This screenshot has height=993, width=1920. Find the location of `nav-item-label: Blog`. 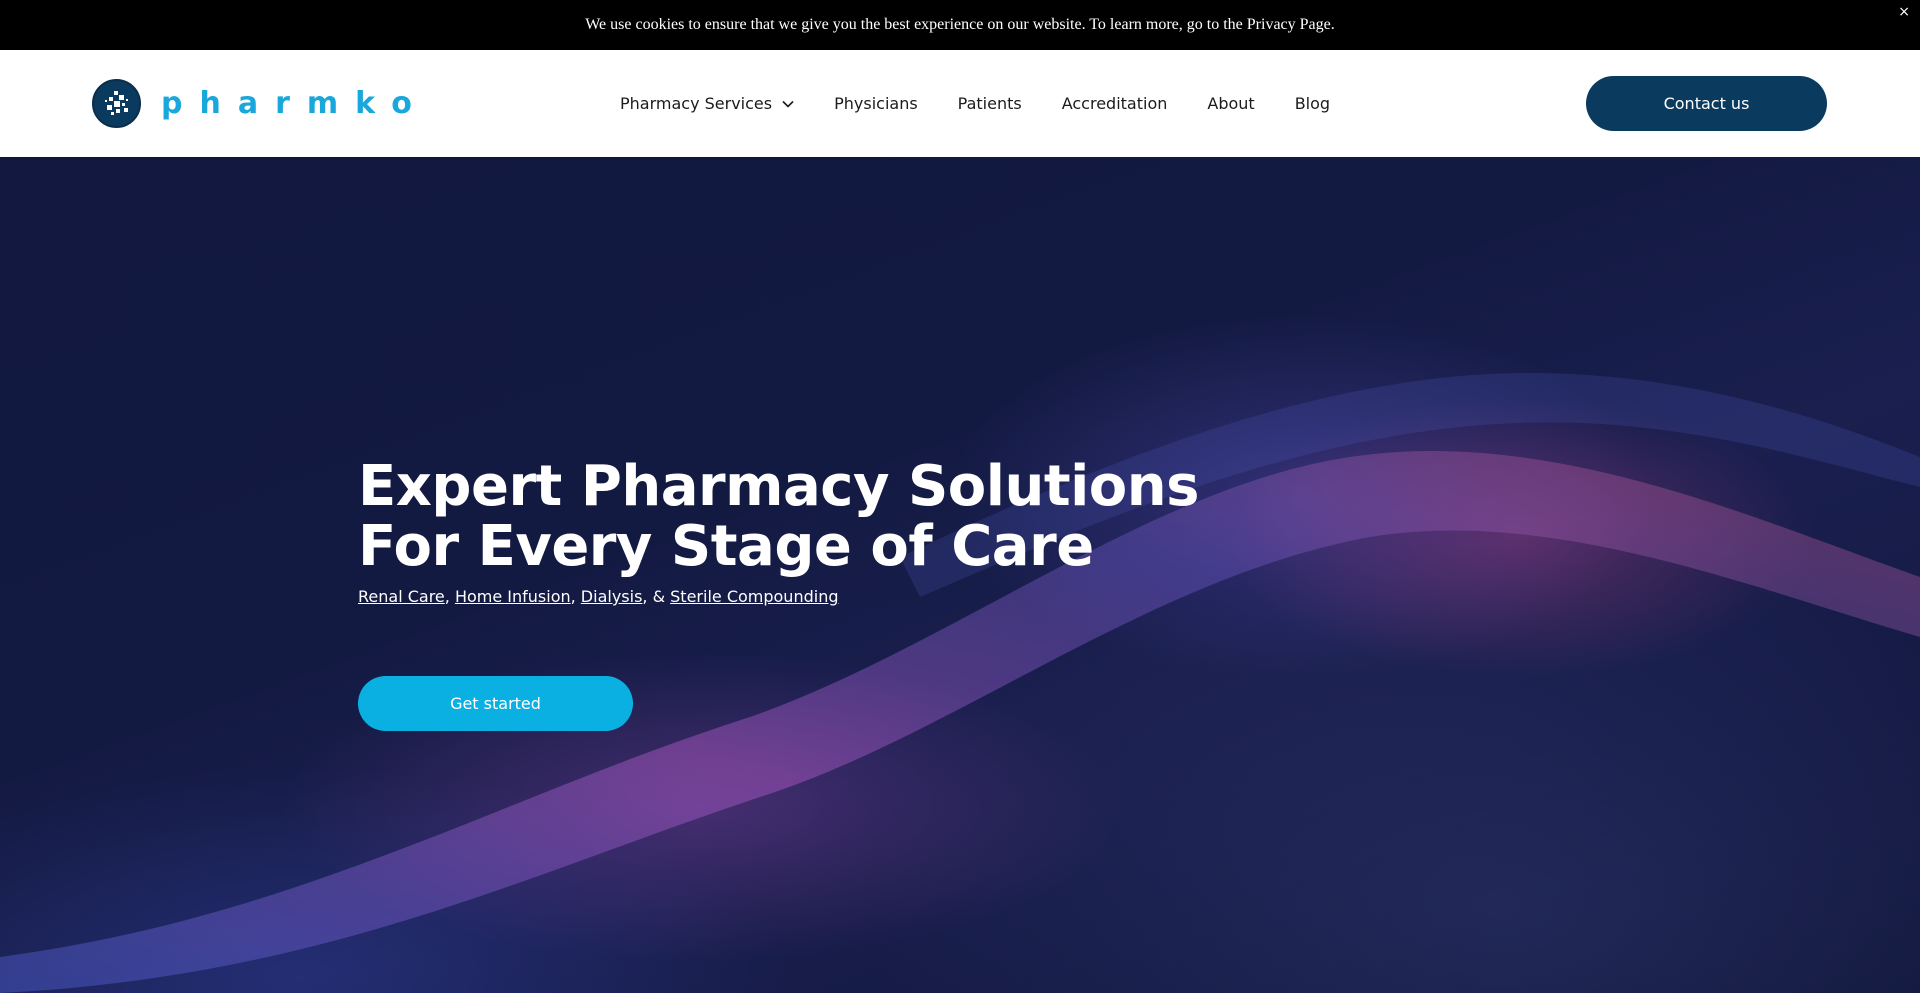

nav-item-label: Blog is located at coordinates (1312, 103).